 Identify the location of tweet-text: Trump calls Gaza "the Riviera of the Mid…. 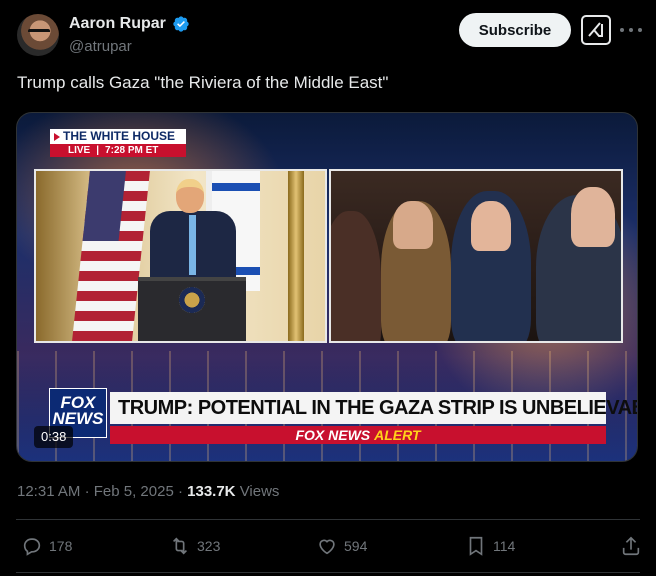
(203, 82).